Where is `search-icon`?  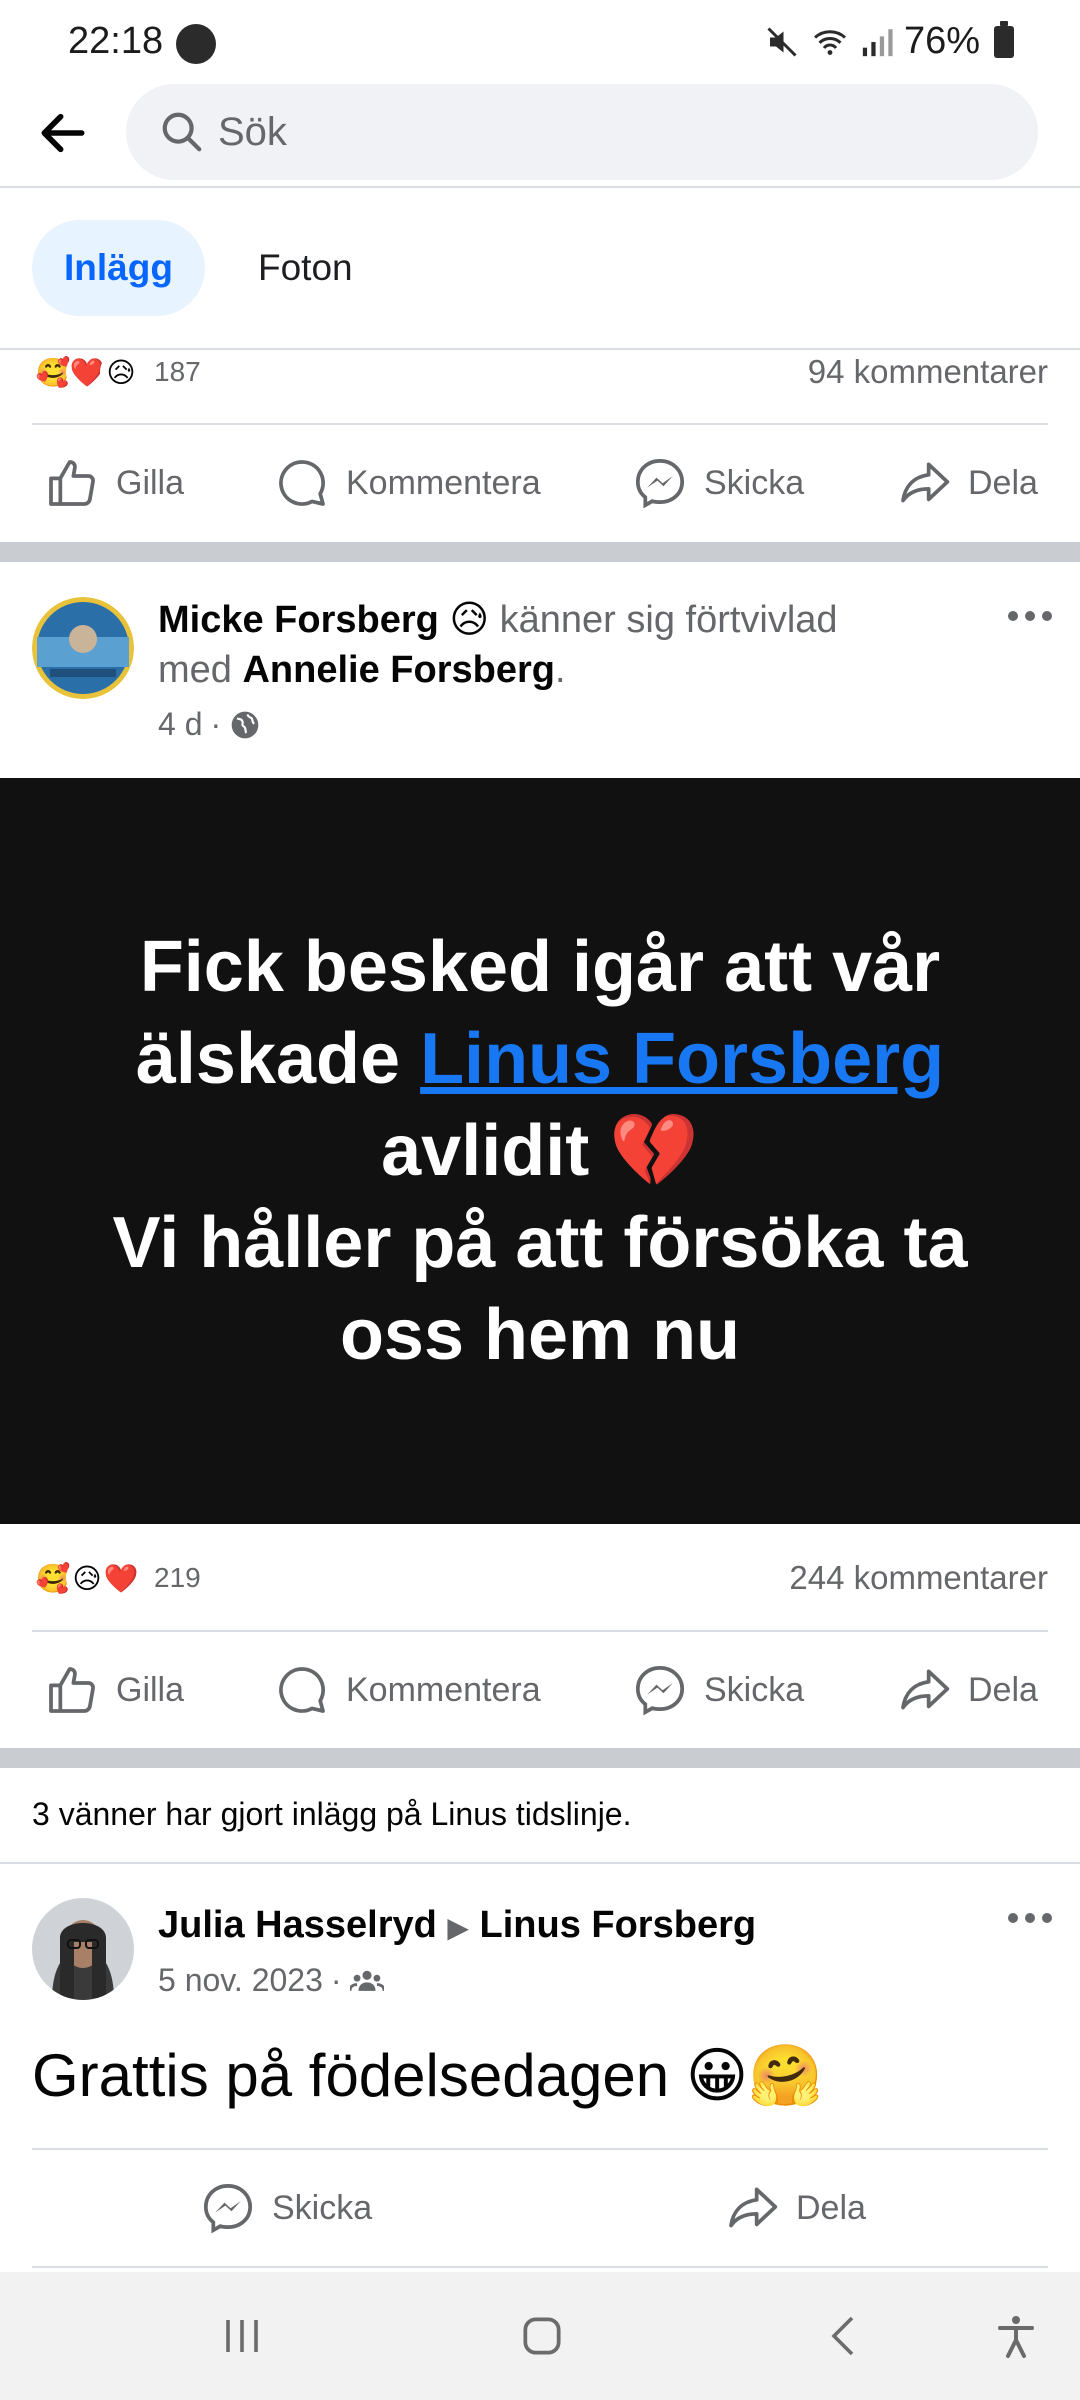 search-icon is located at coordinates (182, 132).